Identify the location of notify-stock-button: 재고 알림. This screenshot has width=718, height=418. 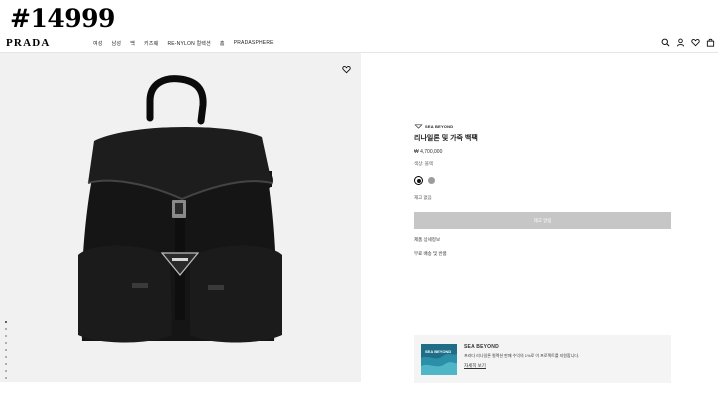
(542, 220).